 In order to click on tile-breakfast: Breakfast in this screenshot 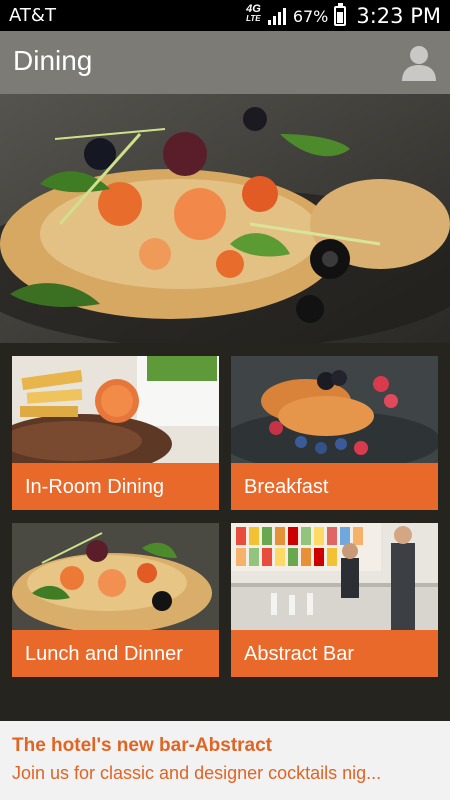, I will do `click(334, 433)`.